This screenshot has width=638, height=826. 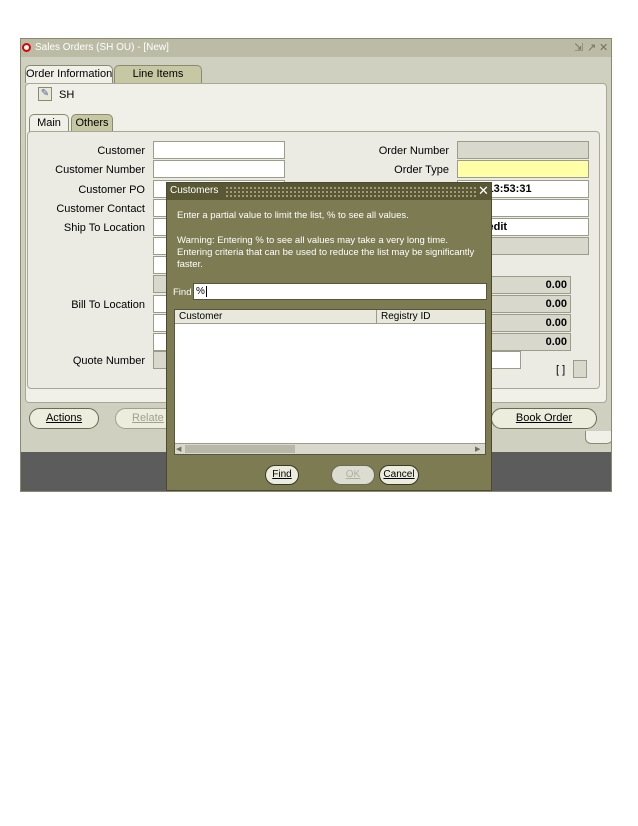 What do you see at coordinates (121, 151) in the screenshot?
I see `customer-label: Customer` at bounding box center [121, 151].